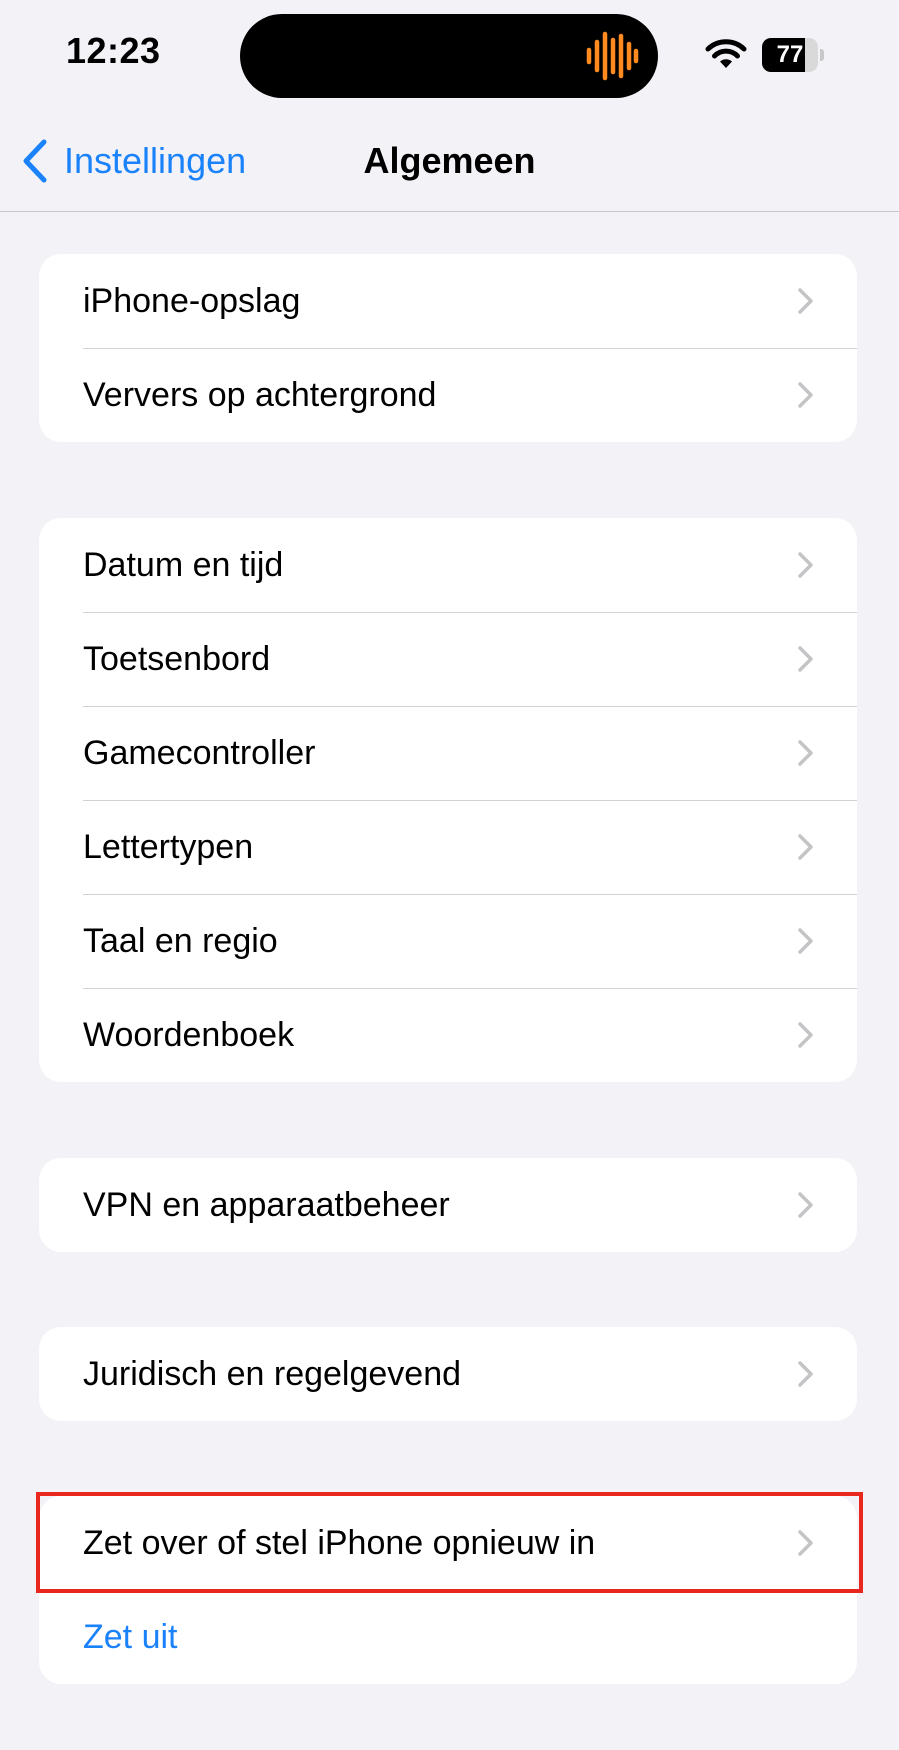 This screenshot has height=1750, width=899. Describe the element at coordinates (448, 395) in the screenshot. I see `settings-row-background-refresh: Ververs op achtergrond` at that location.